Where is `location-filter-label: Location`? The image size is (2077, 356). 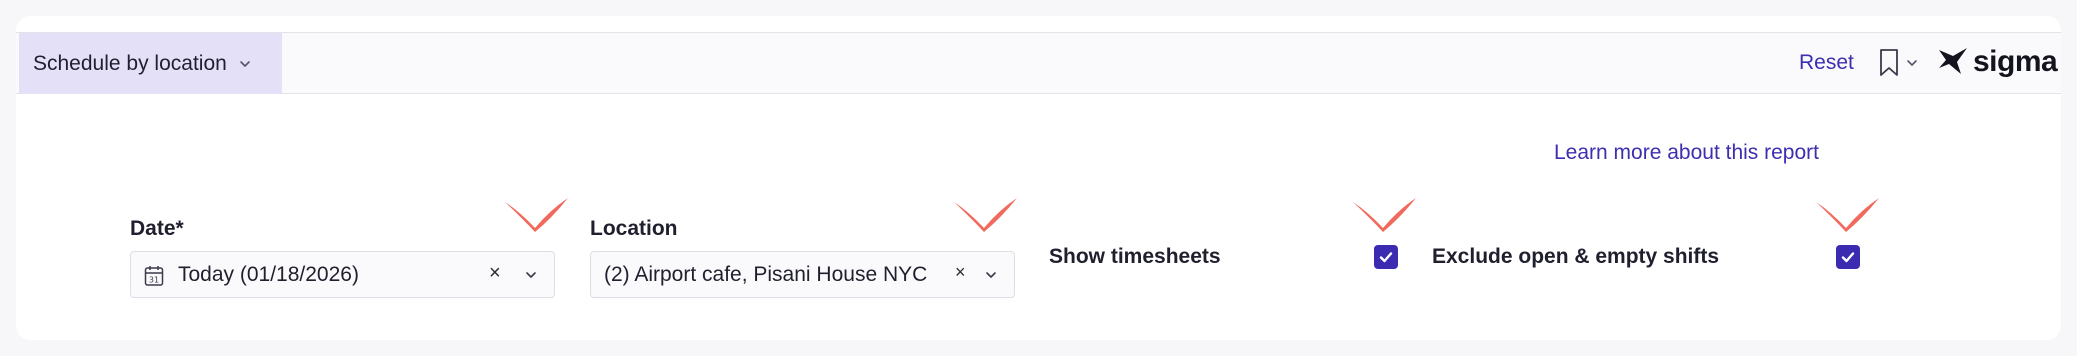 location-filter-label: Location is located at coordinates (634, 228).